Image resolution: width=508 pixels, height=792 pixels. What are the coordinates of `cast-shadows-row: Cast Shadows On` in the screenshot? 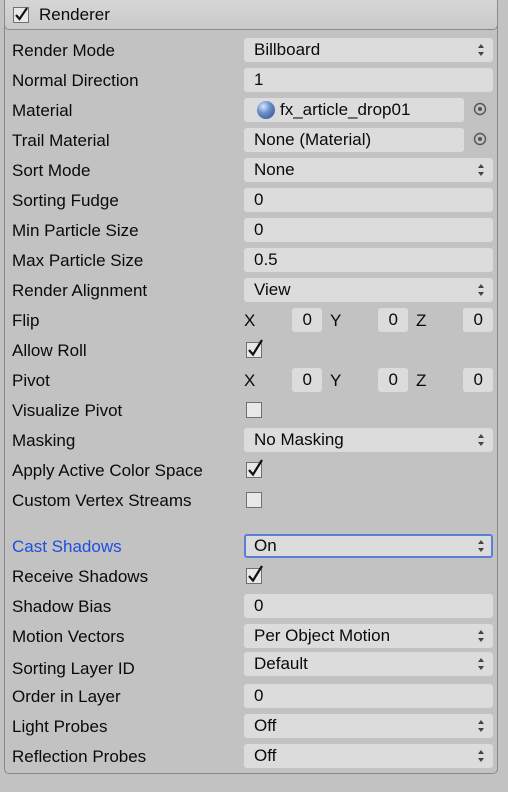 It's located at (255, 547).